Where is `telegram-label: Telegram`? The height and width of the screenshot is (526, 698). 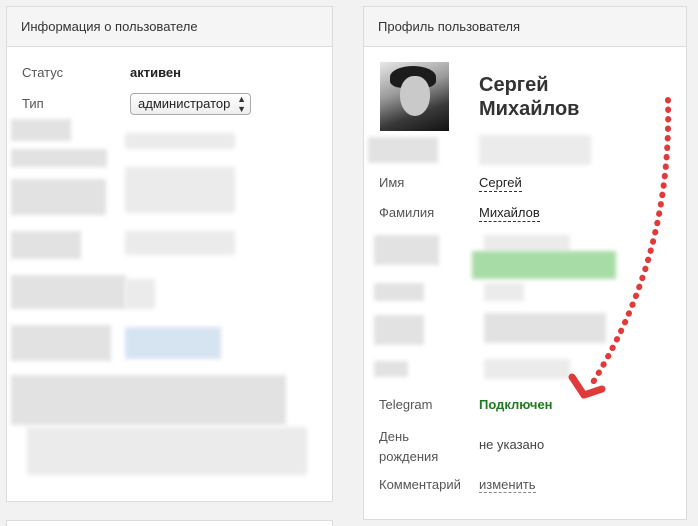
telegram-label: Telegram is located at coordinates (406, 404).